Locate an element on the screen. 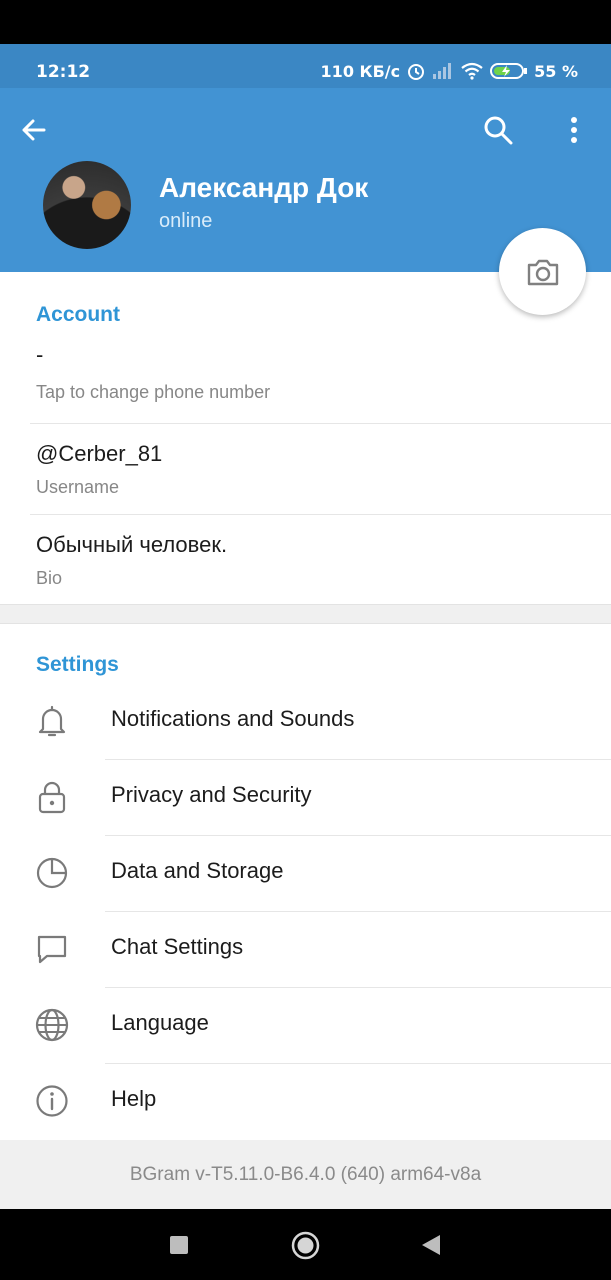 The width and height of the screenshot is (611, 1280). avatar is located at coordinates (87, 205).